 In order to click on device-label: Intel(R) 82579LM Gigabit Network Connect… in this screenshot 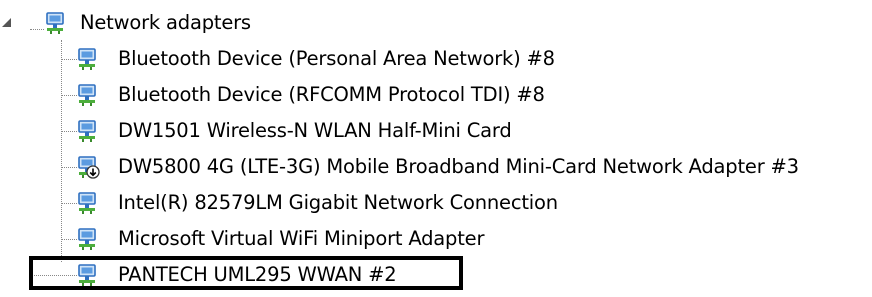, I will do `click(338, 202)`.